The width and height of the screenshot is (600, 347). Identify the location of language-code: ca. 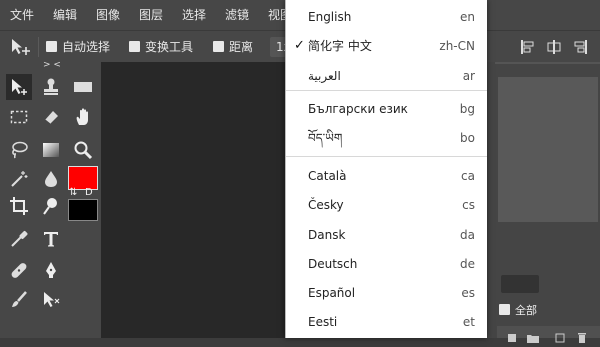
(468, 176).